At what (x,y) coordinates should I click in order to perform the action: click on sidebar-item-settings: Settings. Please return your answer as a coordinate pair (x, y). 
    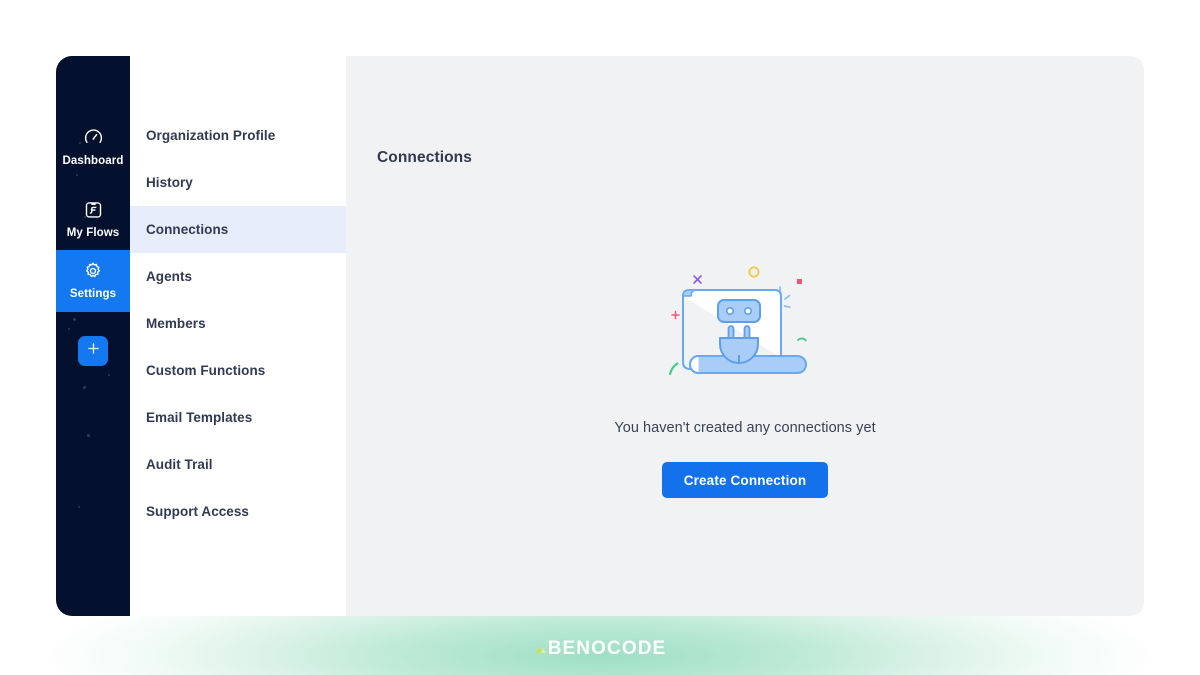
    Looking at the image, I should click on (93, 281).